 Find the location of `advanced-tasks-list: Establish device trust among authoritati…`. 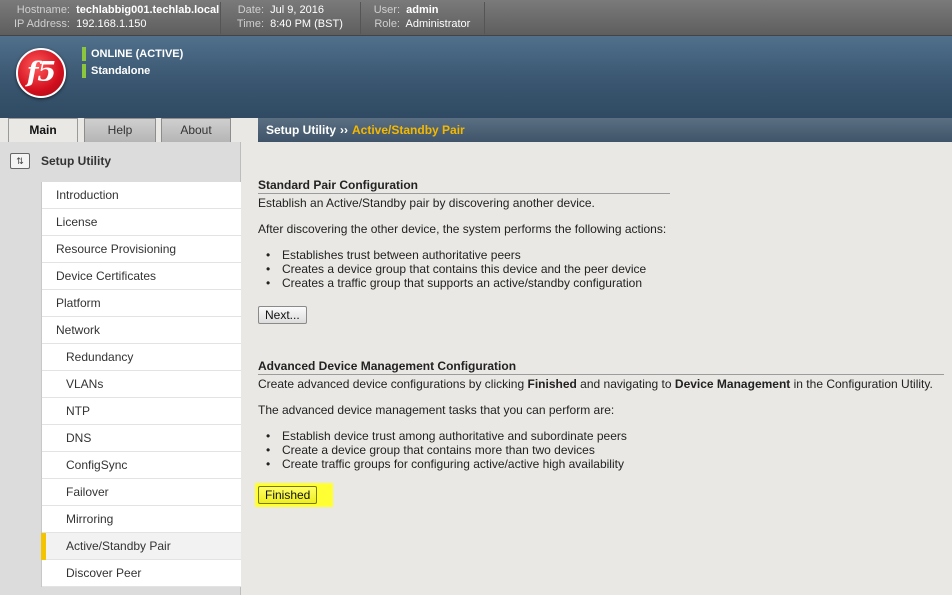

advanced-tasks-list: Establish device trust among authoritati… is located at coordinates (446, 450).